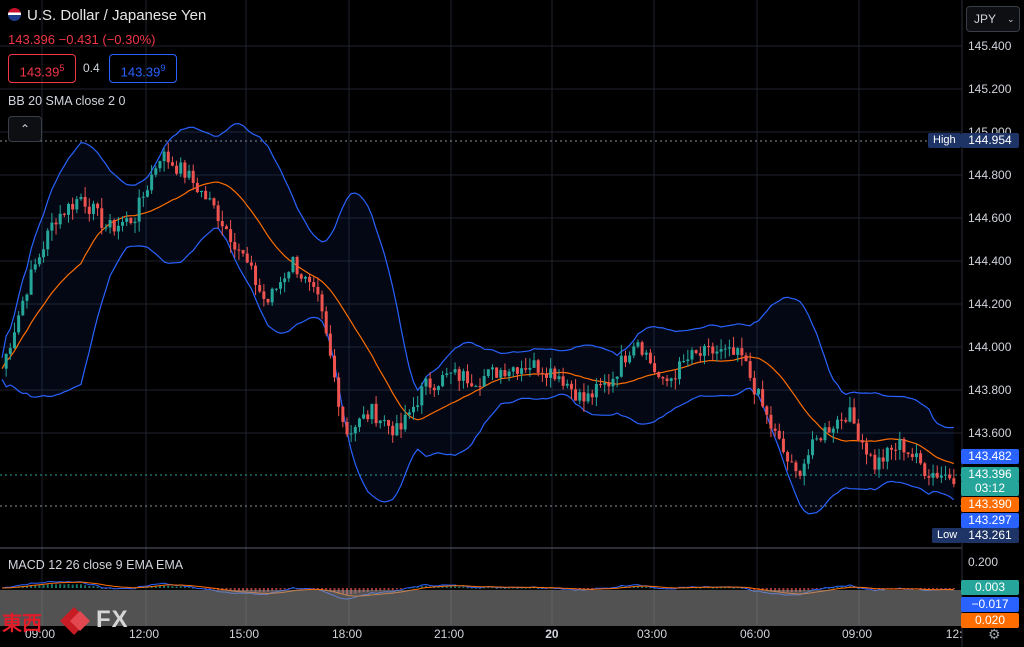 This screenshot has height=647, width=1024. I want to click on bb-indicator-label: BB 20 SMA close 2 0, so click(66, 101).